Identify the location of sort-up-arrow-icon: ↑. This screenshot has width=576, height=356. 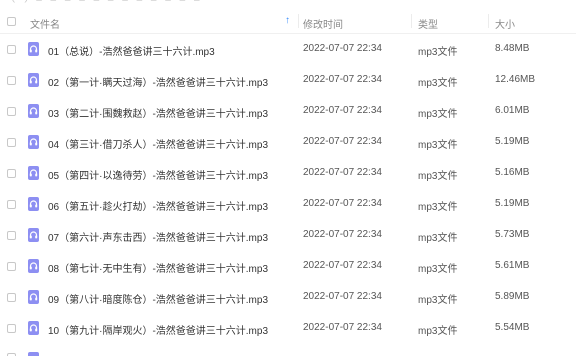
(287, 20).